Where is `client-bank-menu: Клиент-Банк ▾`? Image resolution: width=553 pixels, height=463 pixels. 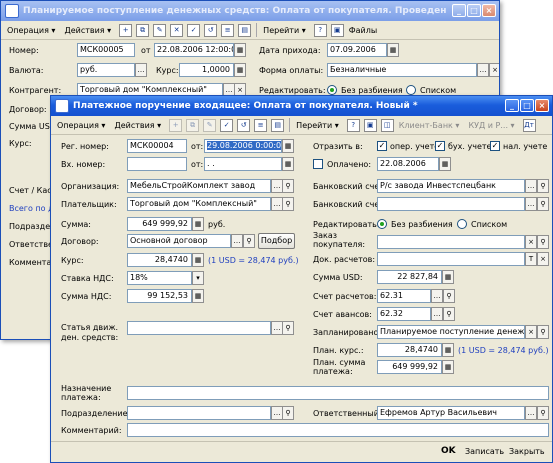
client-bank-menu: Клиент-Банк ▾ is located at coordinates (429, 125).